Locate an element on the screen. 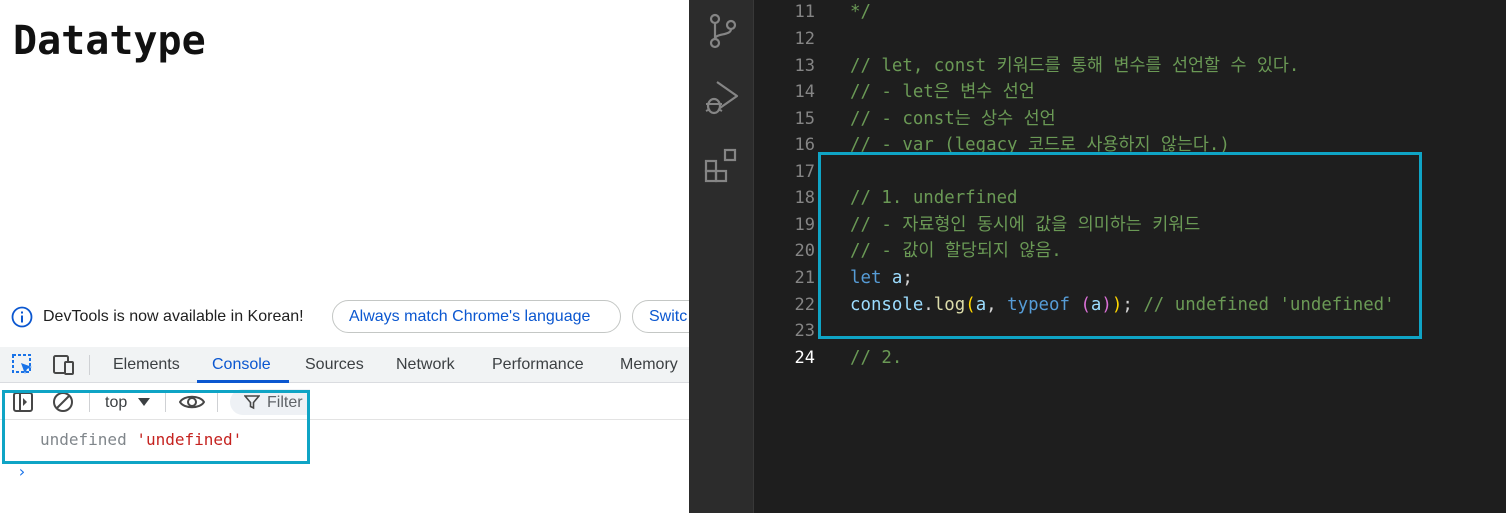 This screenshot has height=513, width=1506. device-toolbar-icon is located at coordinates (63, 365).